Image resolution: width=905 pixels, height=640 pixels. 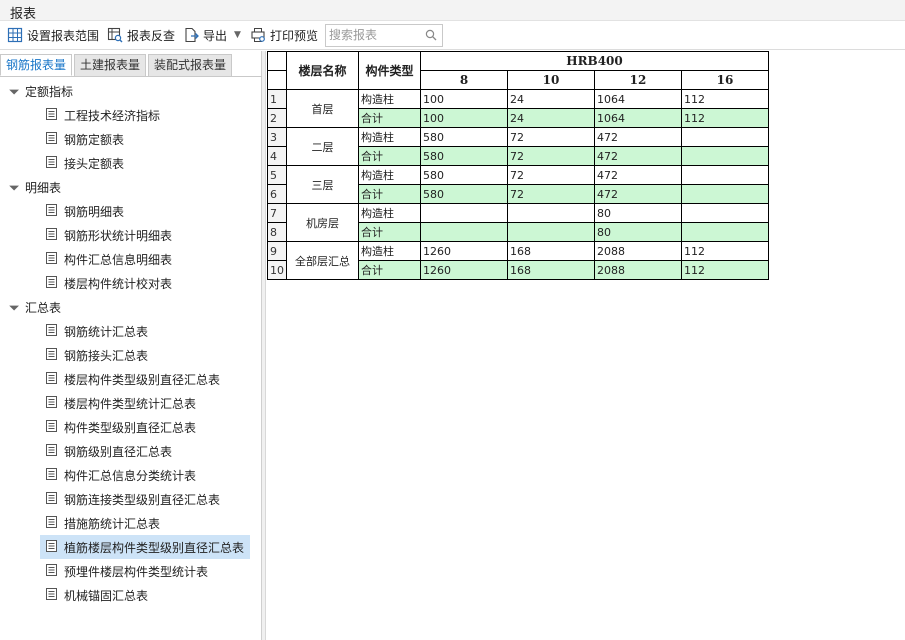 I want to click on tree-item: 钢筋形状统计明细表, so click(x=129, y=235).